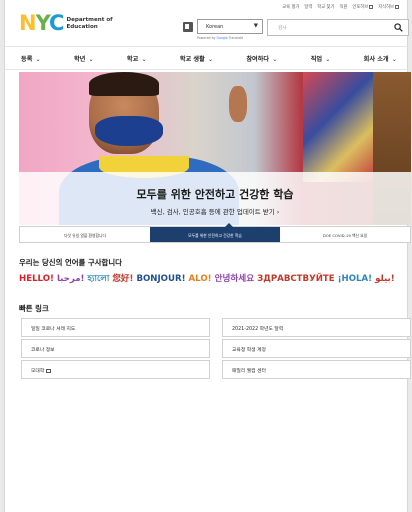  Describe the element at coordinates (345, 234) in the screenshot. I see `carousel-tab-covid-vaccine: DOE COVID-19 백신 요일` at that location.